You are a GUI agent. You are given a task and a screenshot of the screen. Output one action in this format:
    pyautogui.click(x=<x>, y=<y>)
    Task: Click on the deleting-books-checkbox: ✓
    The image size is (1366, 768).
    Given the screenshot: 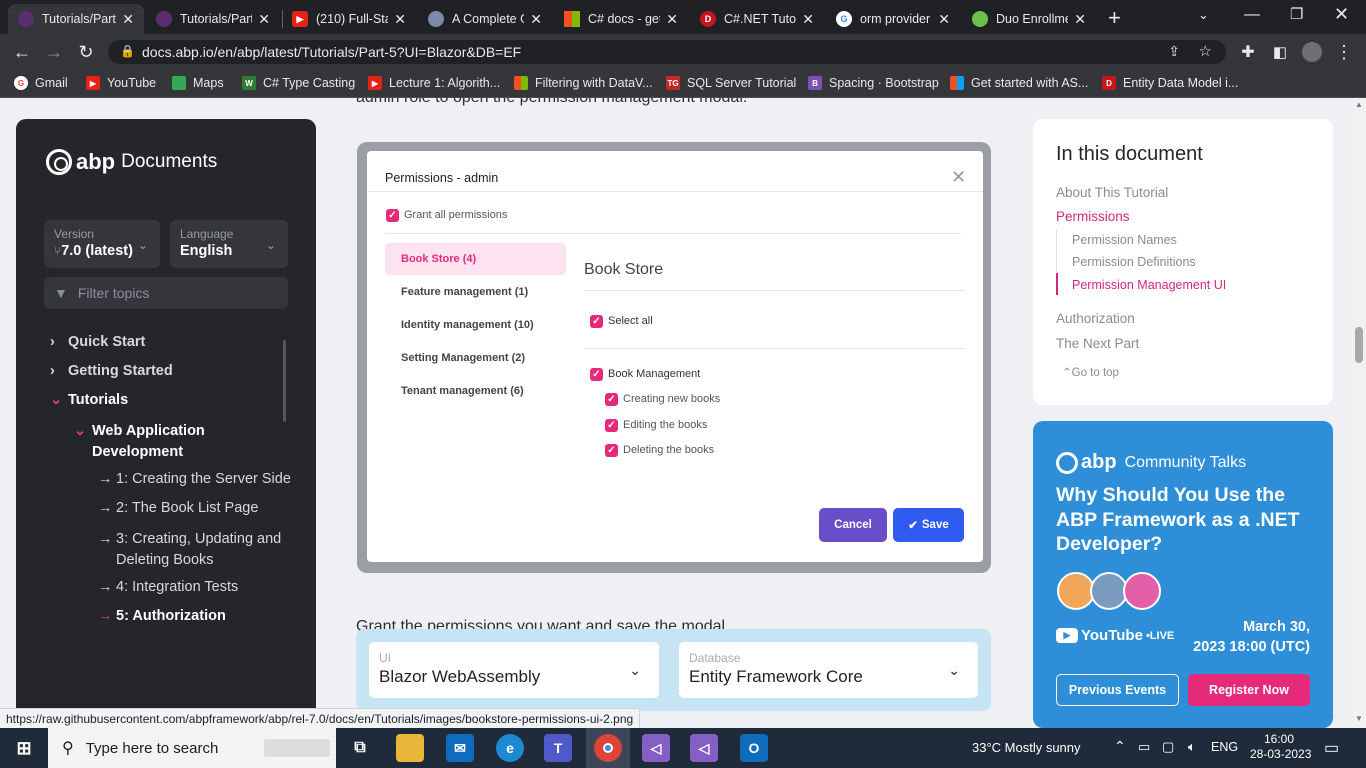 What is the action you would take?
    pyautogui.click(x=611, y=450)
    